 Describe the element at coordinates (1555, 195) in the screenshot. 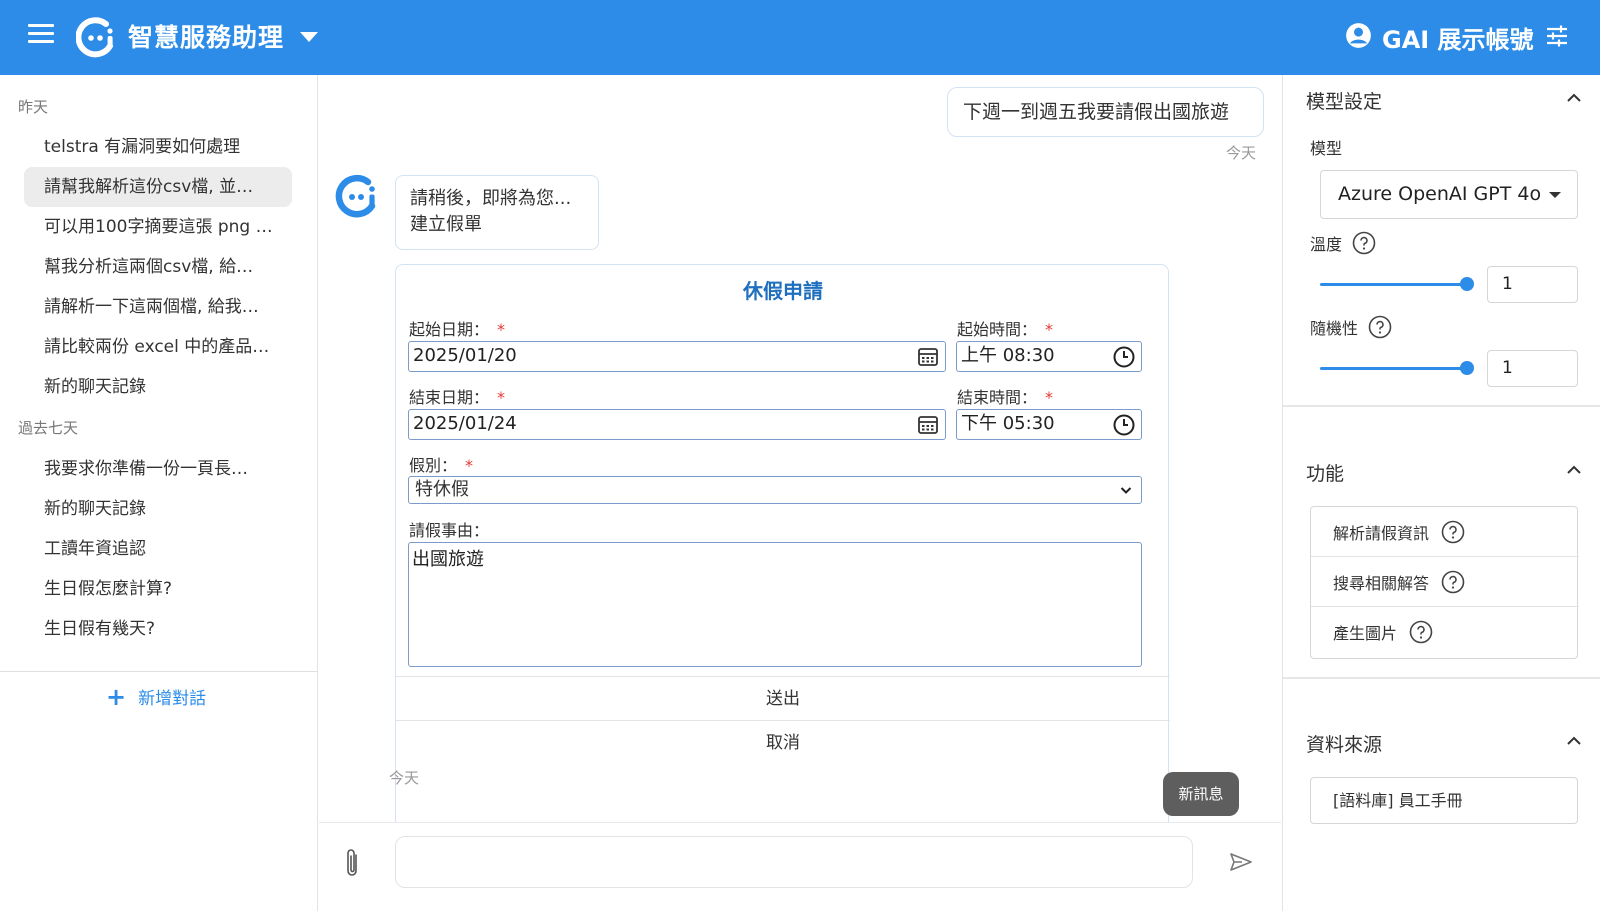

I see `caret-down-icon` at that location.